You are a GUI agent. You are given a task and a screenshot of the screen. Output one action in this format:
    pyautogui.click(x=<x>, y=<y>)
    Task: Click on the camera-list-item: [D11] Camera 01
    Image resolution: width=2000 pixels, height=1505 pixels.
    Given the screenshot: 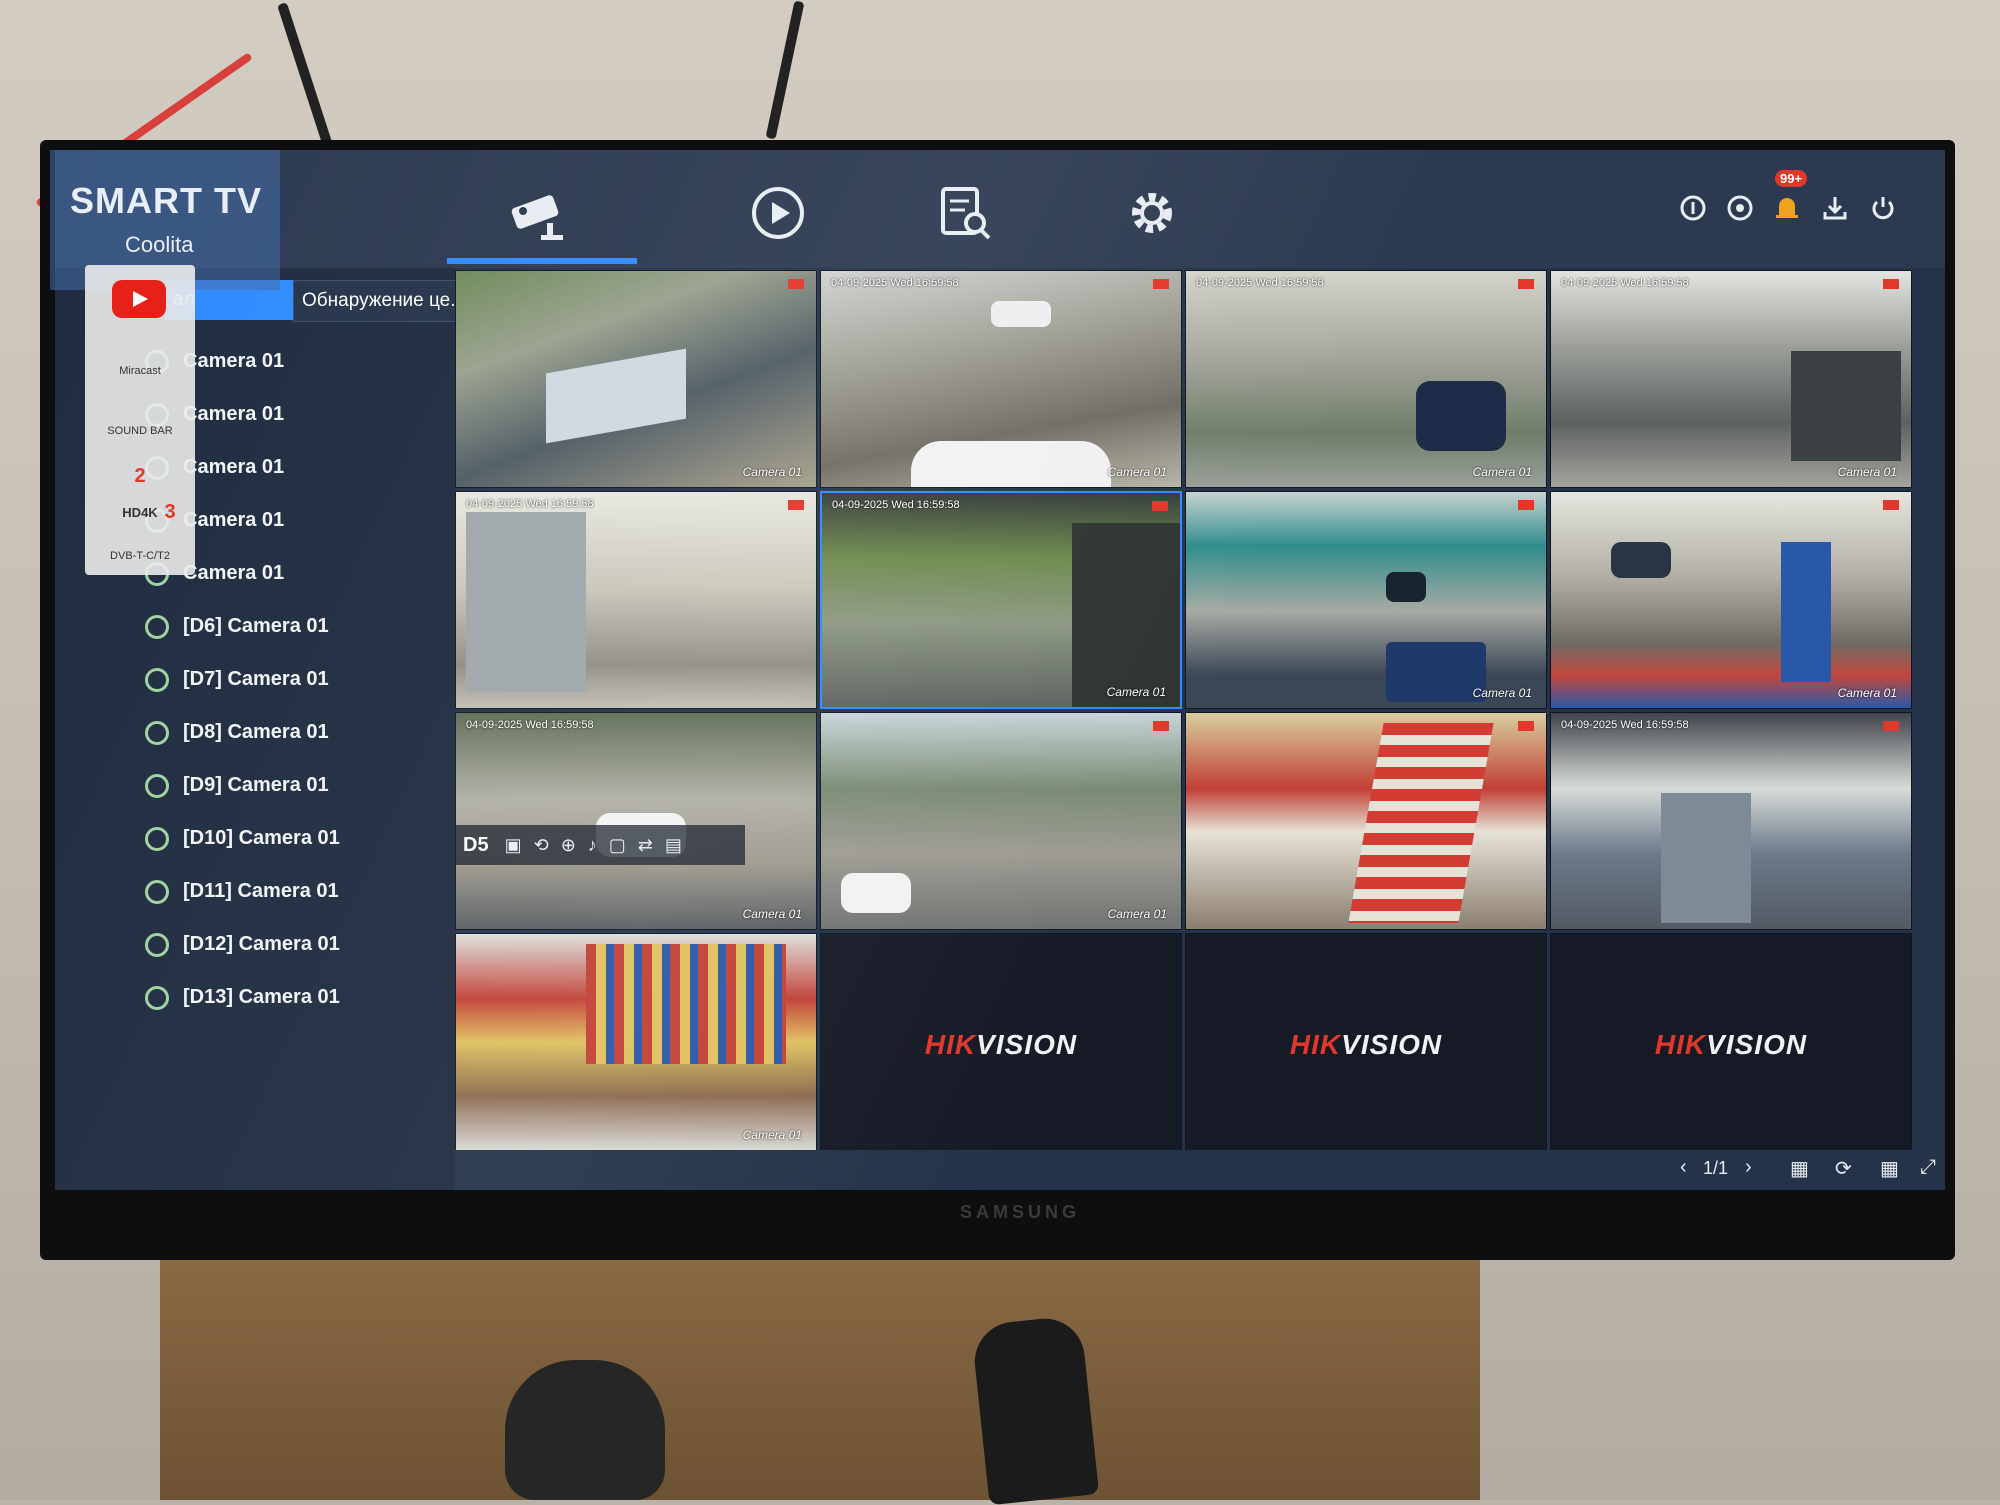 What is the action you would take?
    pyautogui.click(x=315, y=891)
    